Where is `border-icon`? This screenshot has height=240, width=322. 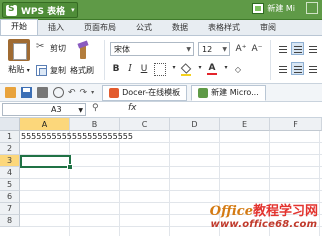
border-icon is located at coordinates (160, 69).